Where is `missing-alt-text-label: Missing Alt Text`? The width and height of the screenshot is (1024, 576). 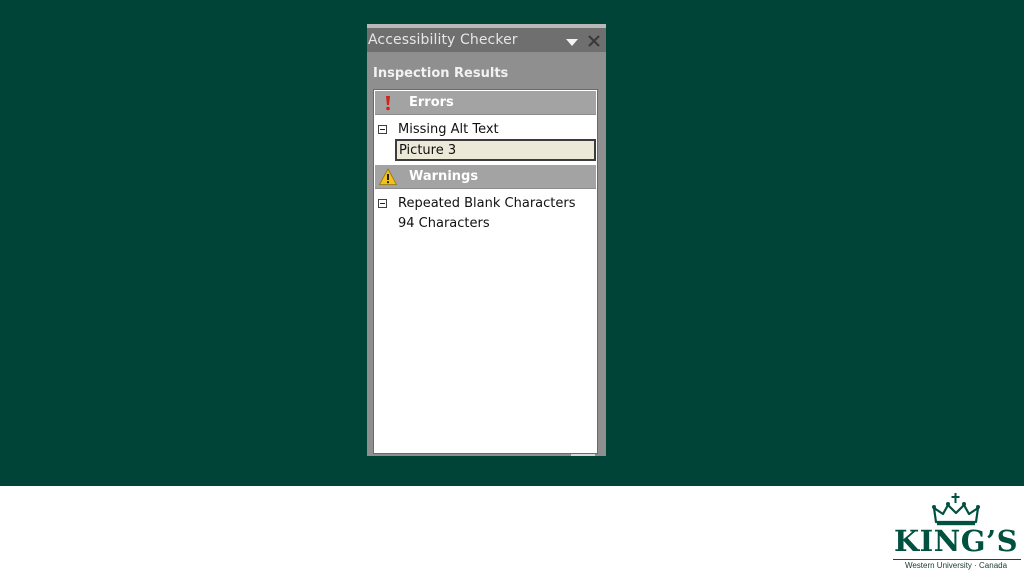 missing-alt-text-label: Missing Alt Text is located at coordinates (448, 129).